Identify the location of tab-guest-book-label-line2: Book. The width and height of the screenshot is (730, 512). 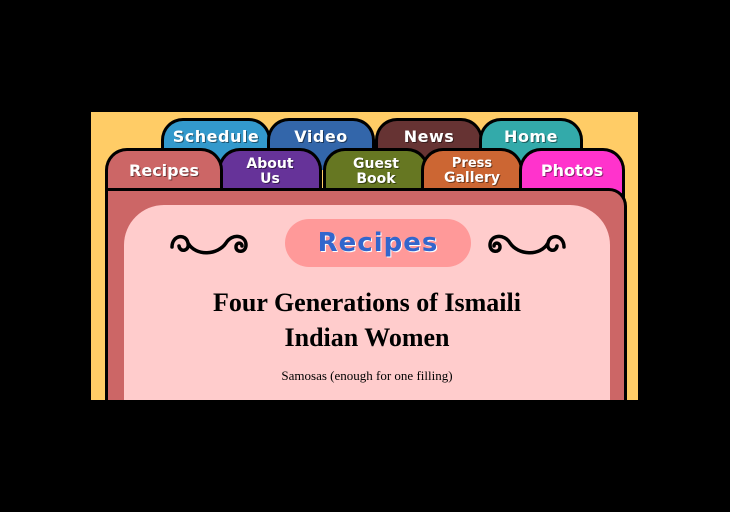
(376, 179).